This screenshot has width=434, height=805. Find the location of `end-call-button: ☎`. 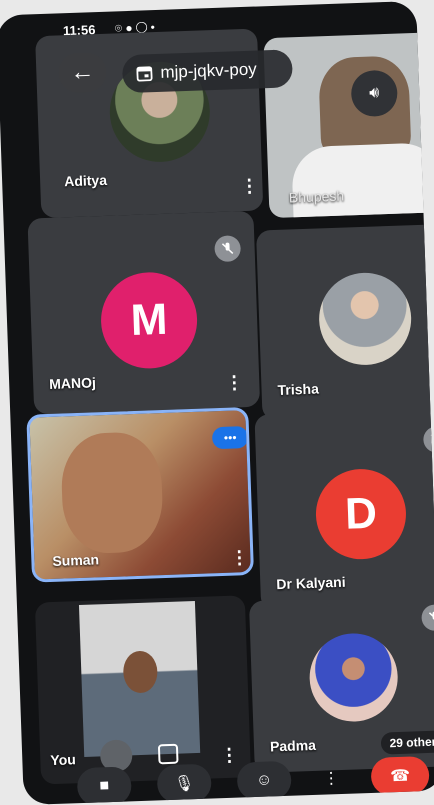

end-call-button: ☎ is located at coordinates (400, 775).